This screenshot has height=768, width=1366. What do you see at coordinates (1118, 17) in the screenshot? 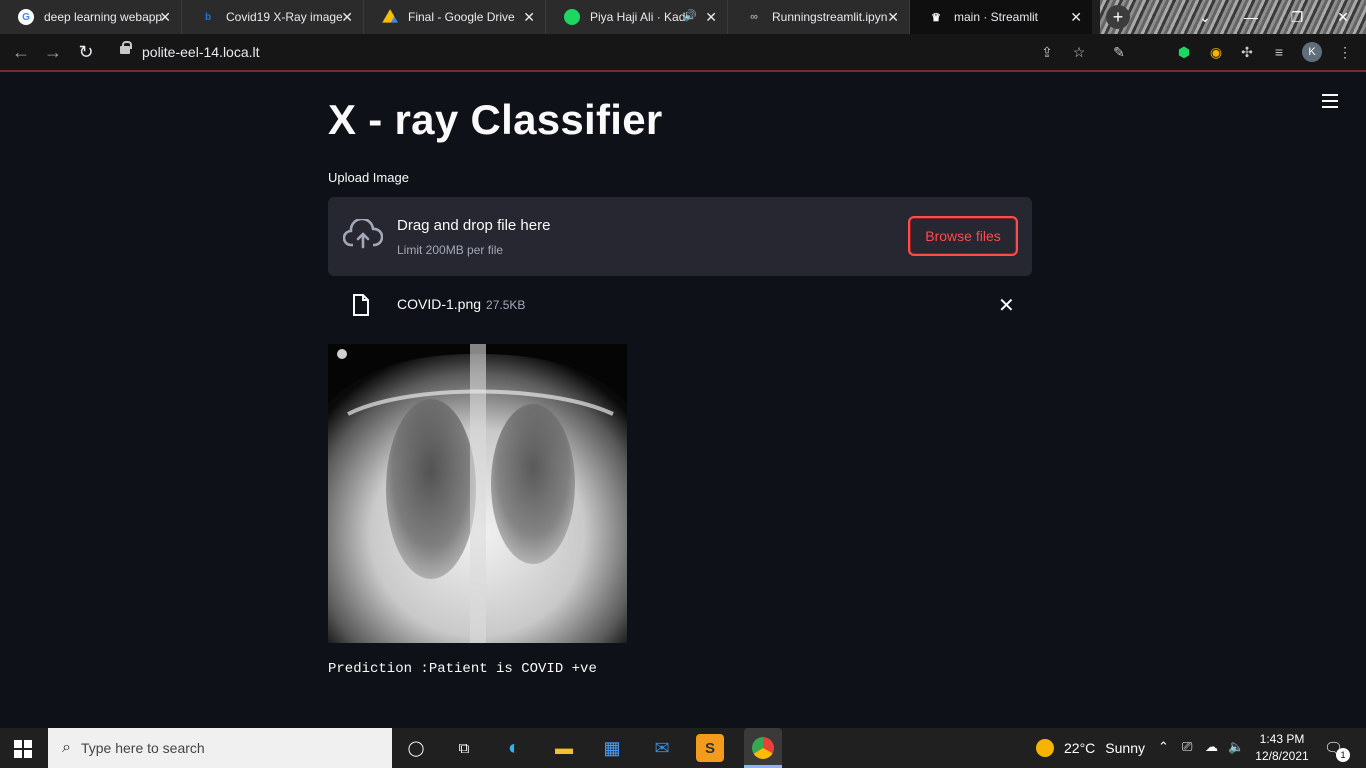
I see `new-tab-button: +` at bounding box center [1118, 17].